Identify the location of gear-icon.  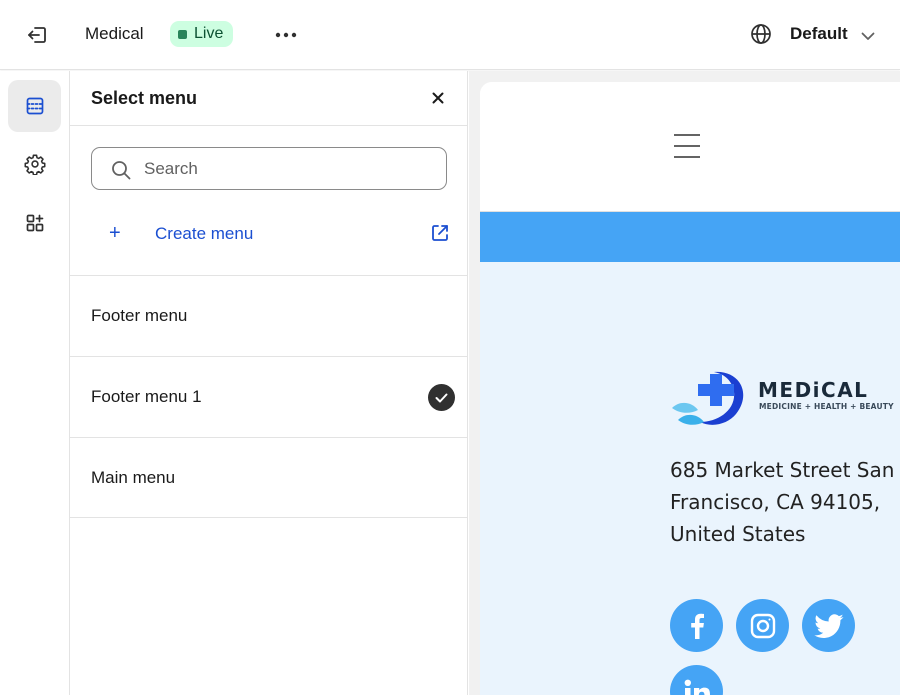
(34, 164).